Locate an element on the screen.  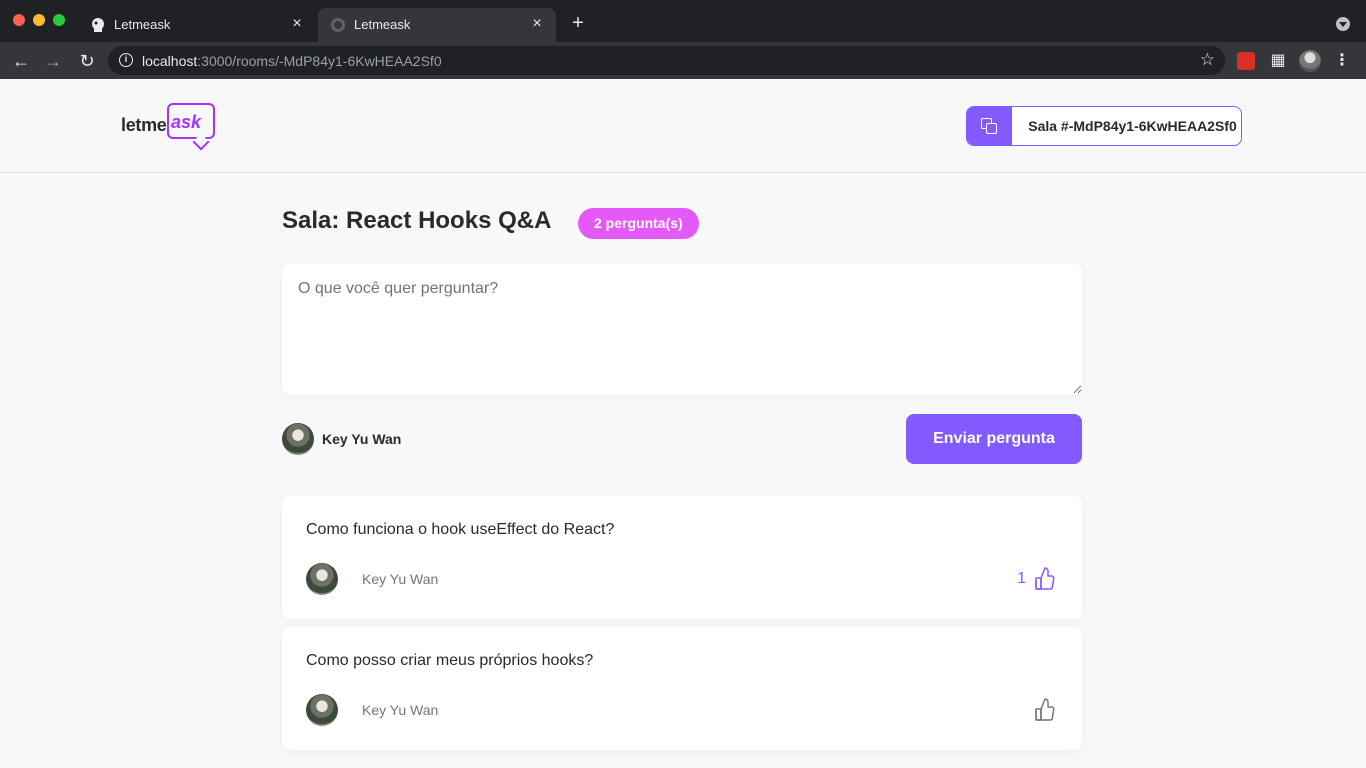
question-content: Como funciona o hook useEffect do React? is located at coordinates (460, 529).